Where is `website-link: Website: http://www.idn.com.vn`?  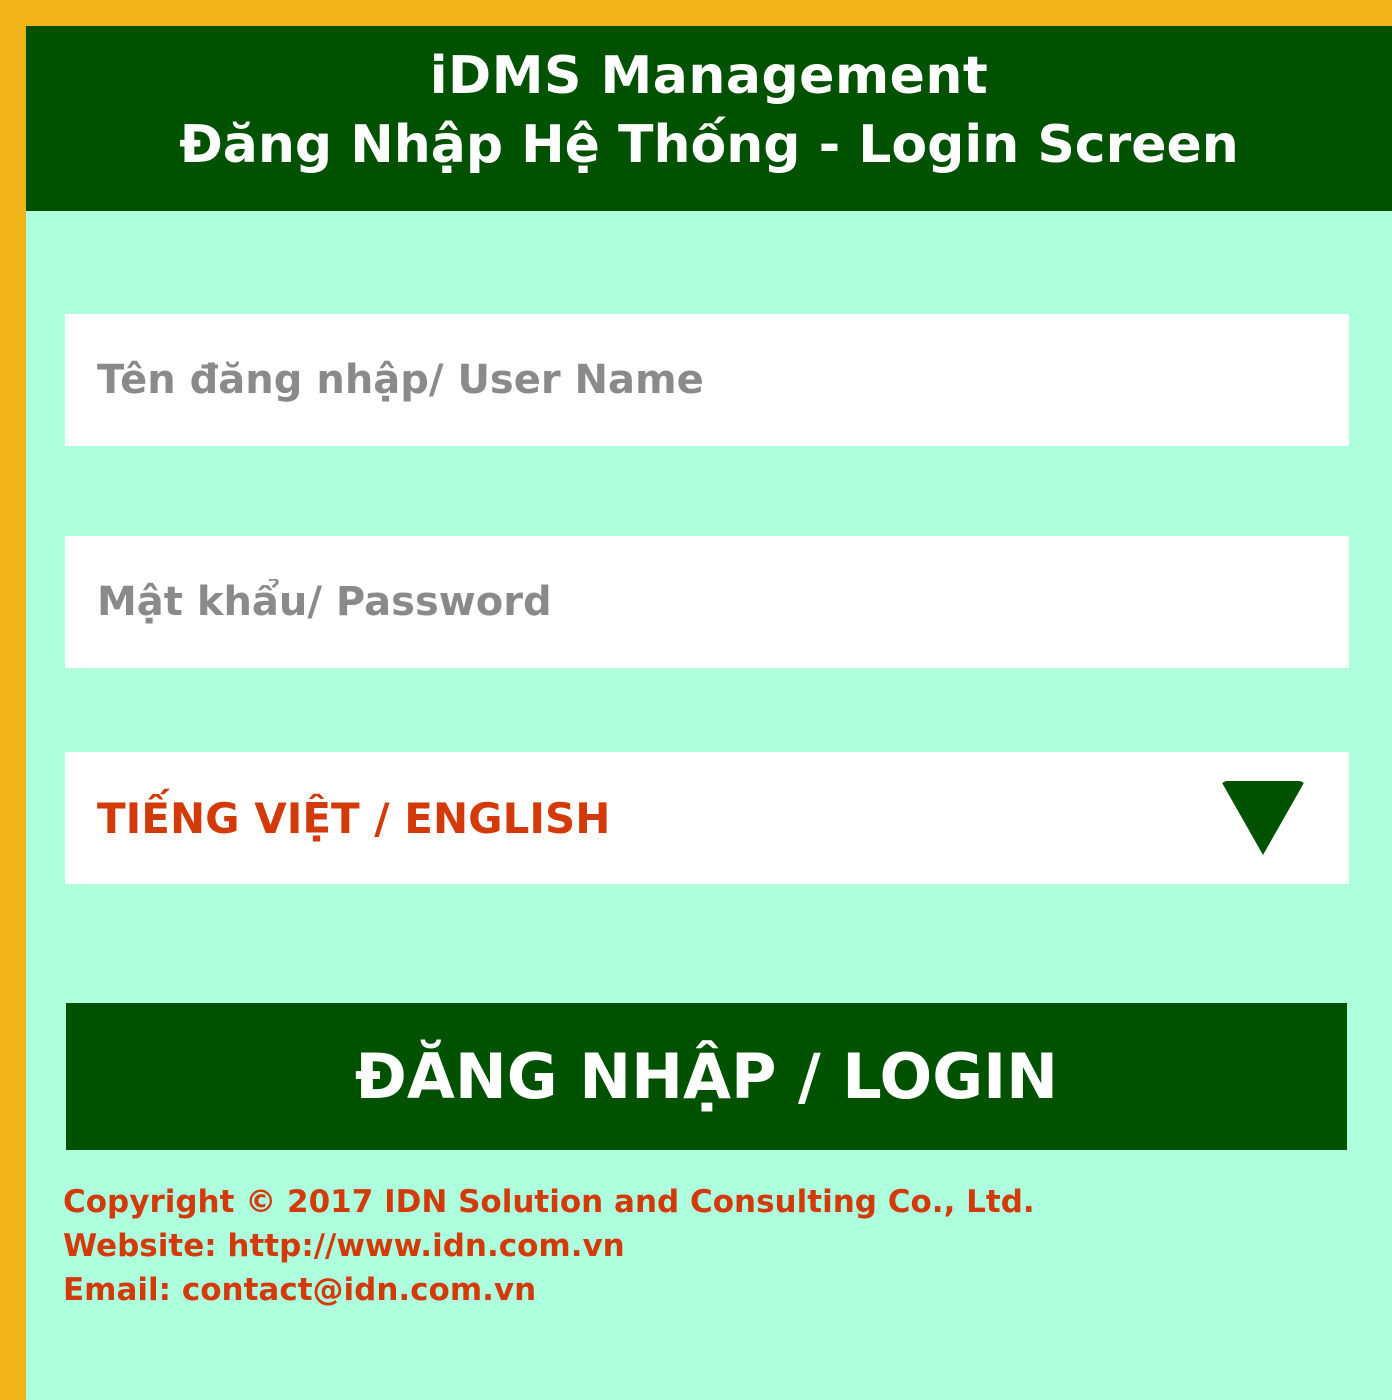 website-link: Website: http://www.idn.com.vn is located at coordinates (549, 1246).